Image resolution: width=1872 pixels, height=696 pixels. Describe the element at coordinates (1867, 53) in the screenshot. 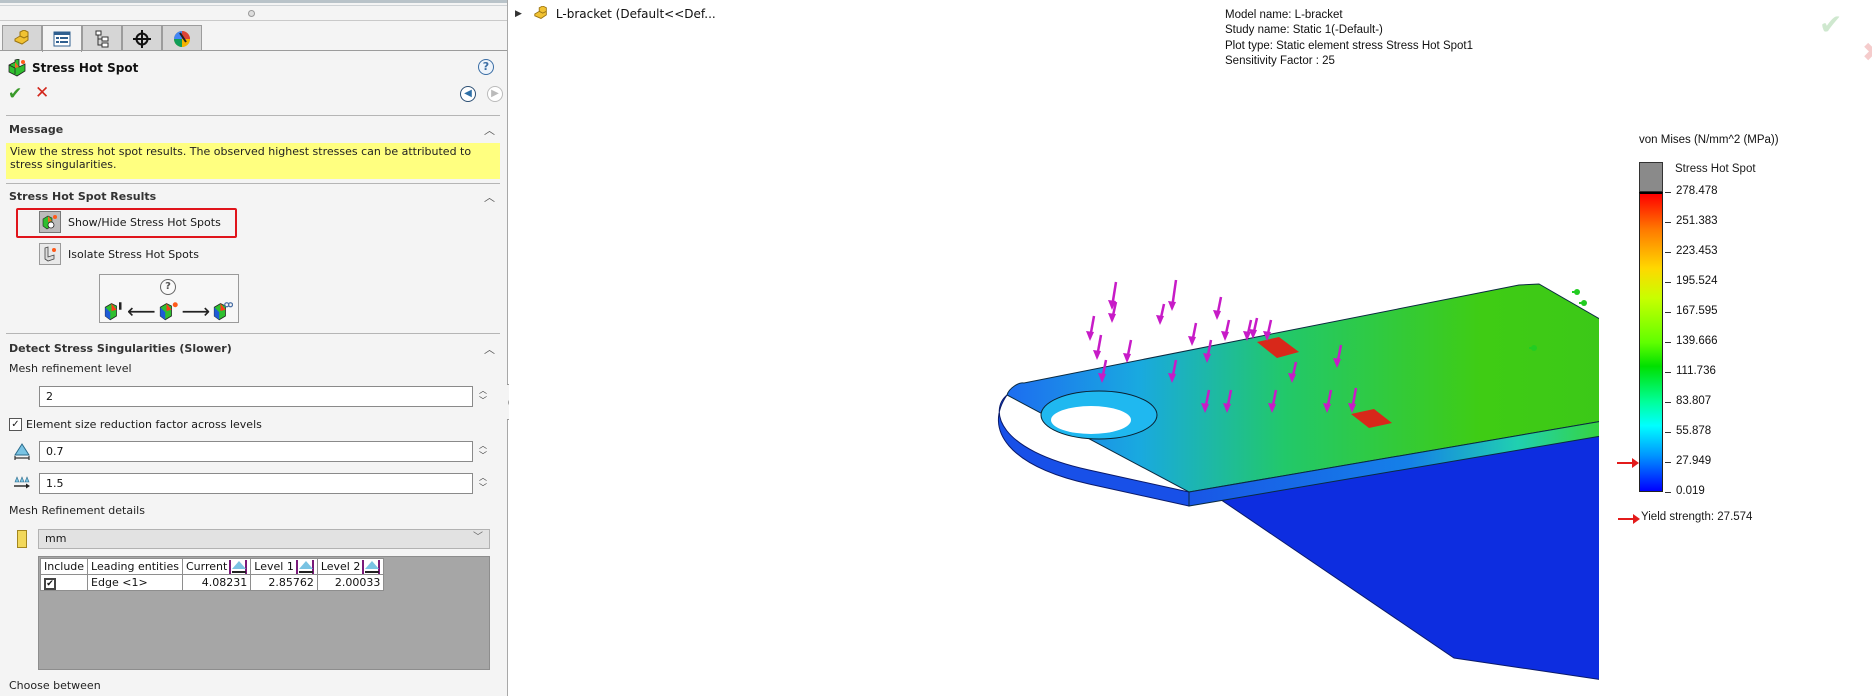

I see `confirm-corner-cancel-icon: ✖` at that location.